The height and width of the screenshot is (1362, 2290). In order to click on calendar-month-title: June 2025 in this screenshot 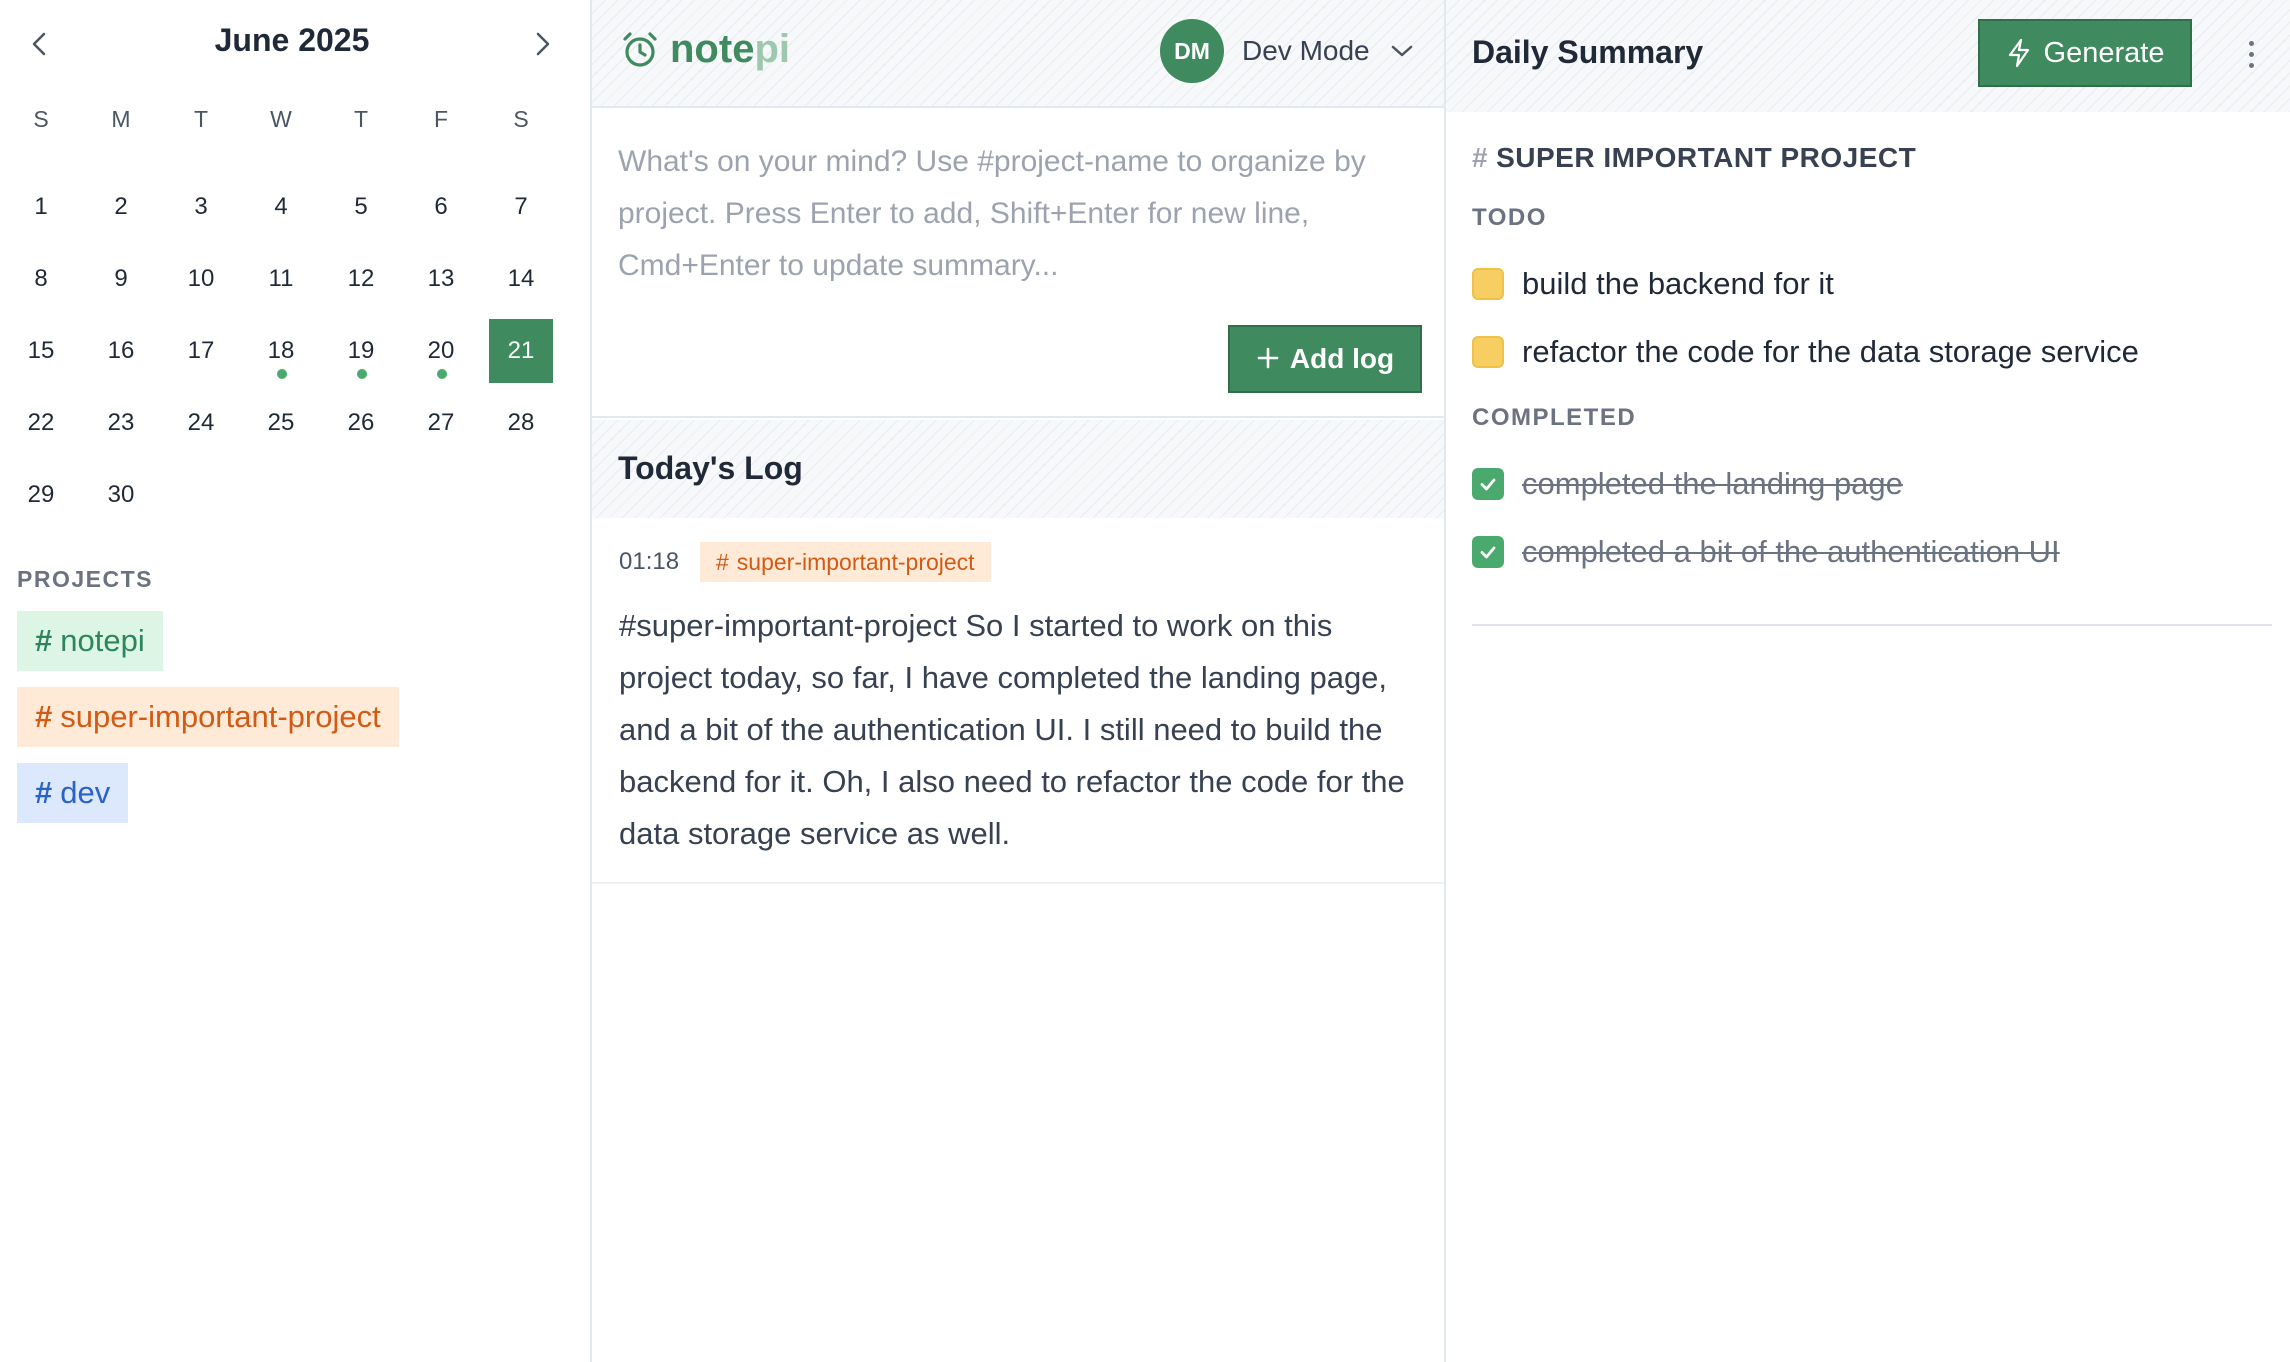, I will do `click(292, 40)`.